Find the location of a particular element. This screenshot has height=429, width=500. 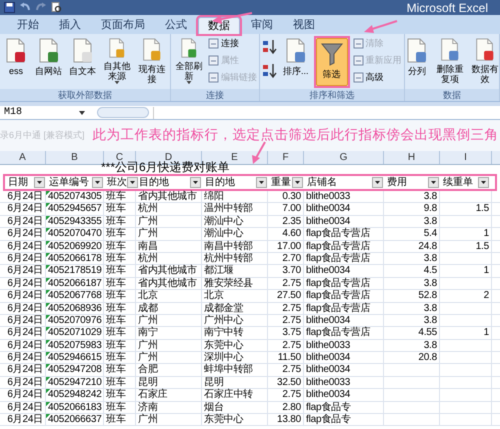

ribbon-button: ess is located at coordinates (16, 60).